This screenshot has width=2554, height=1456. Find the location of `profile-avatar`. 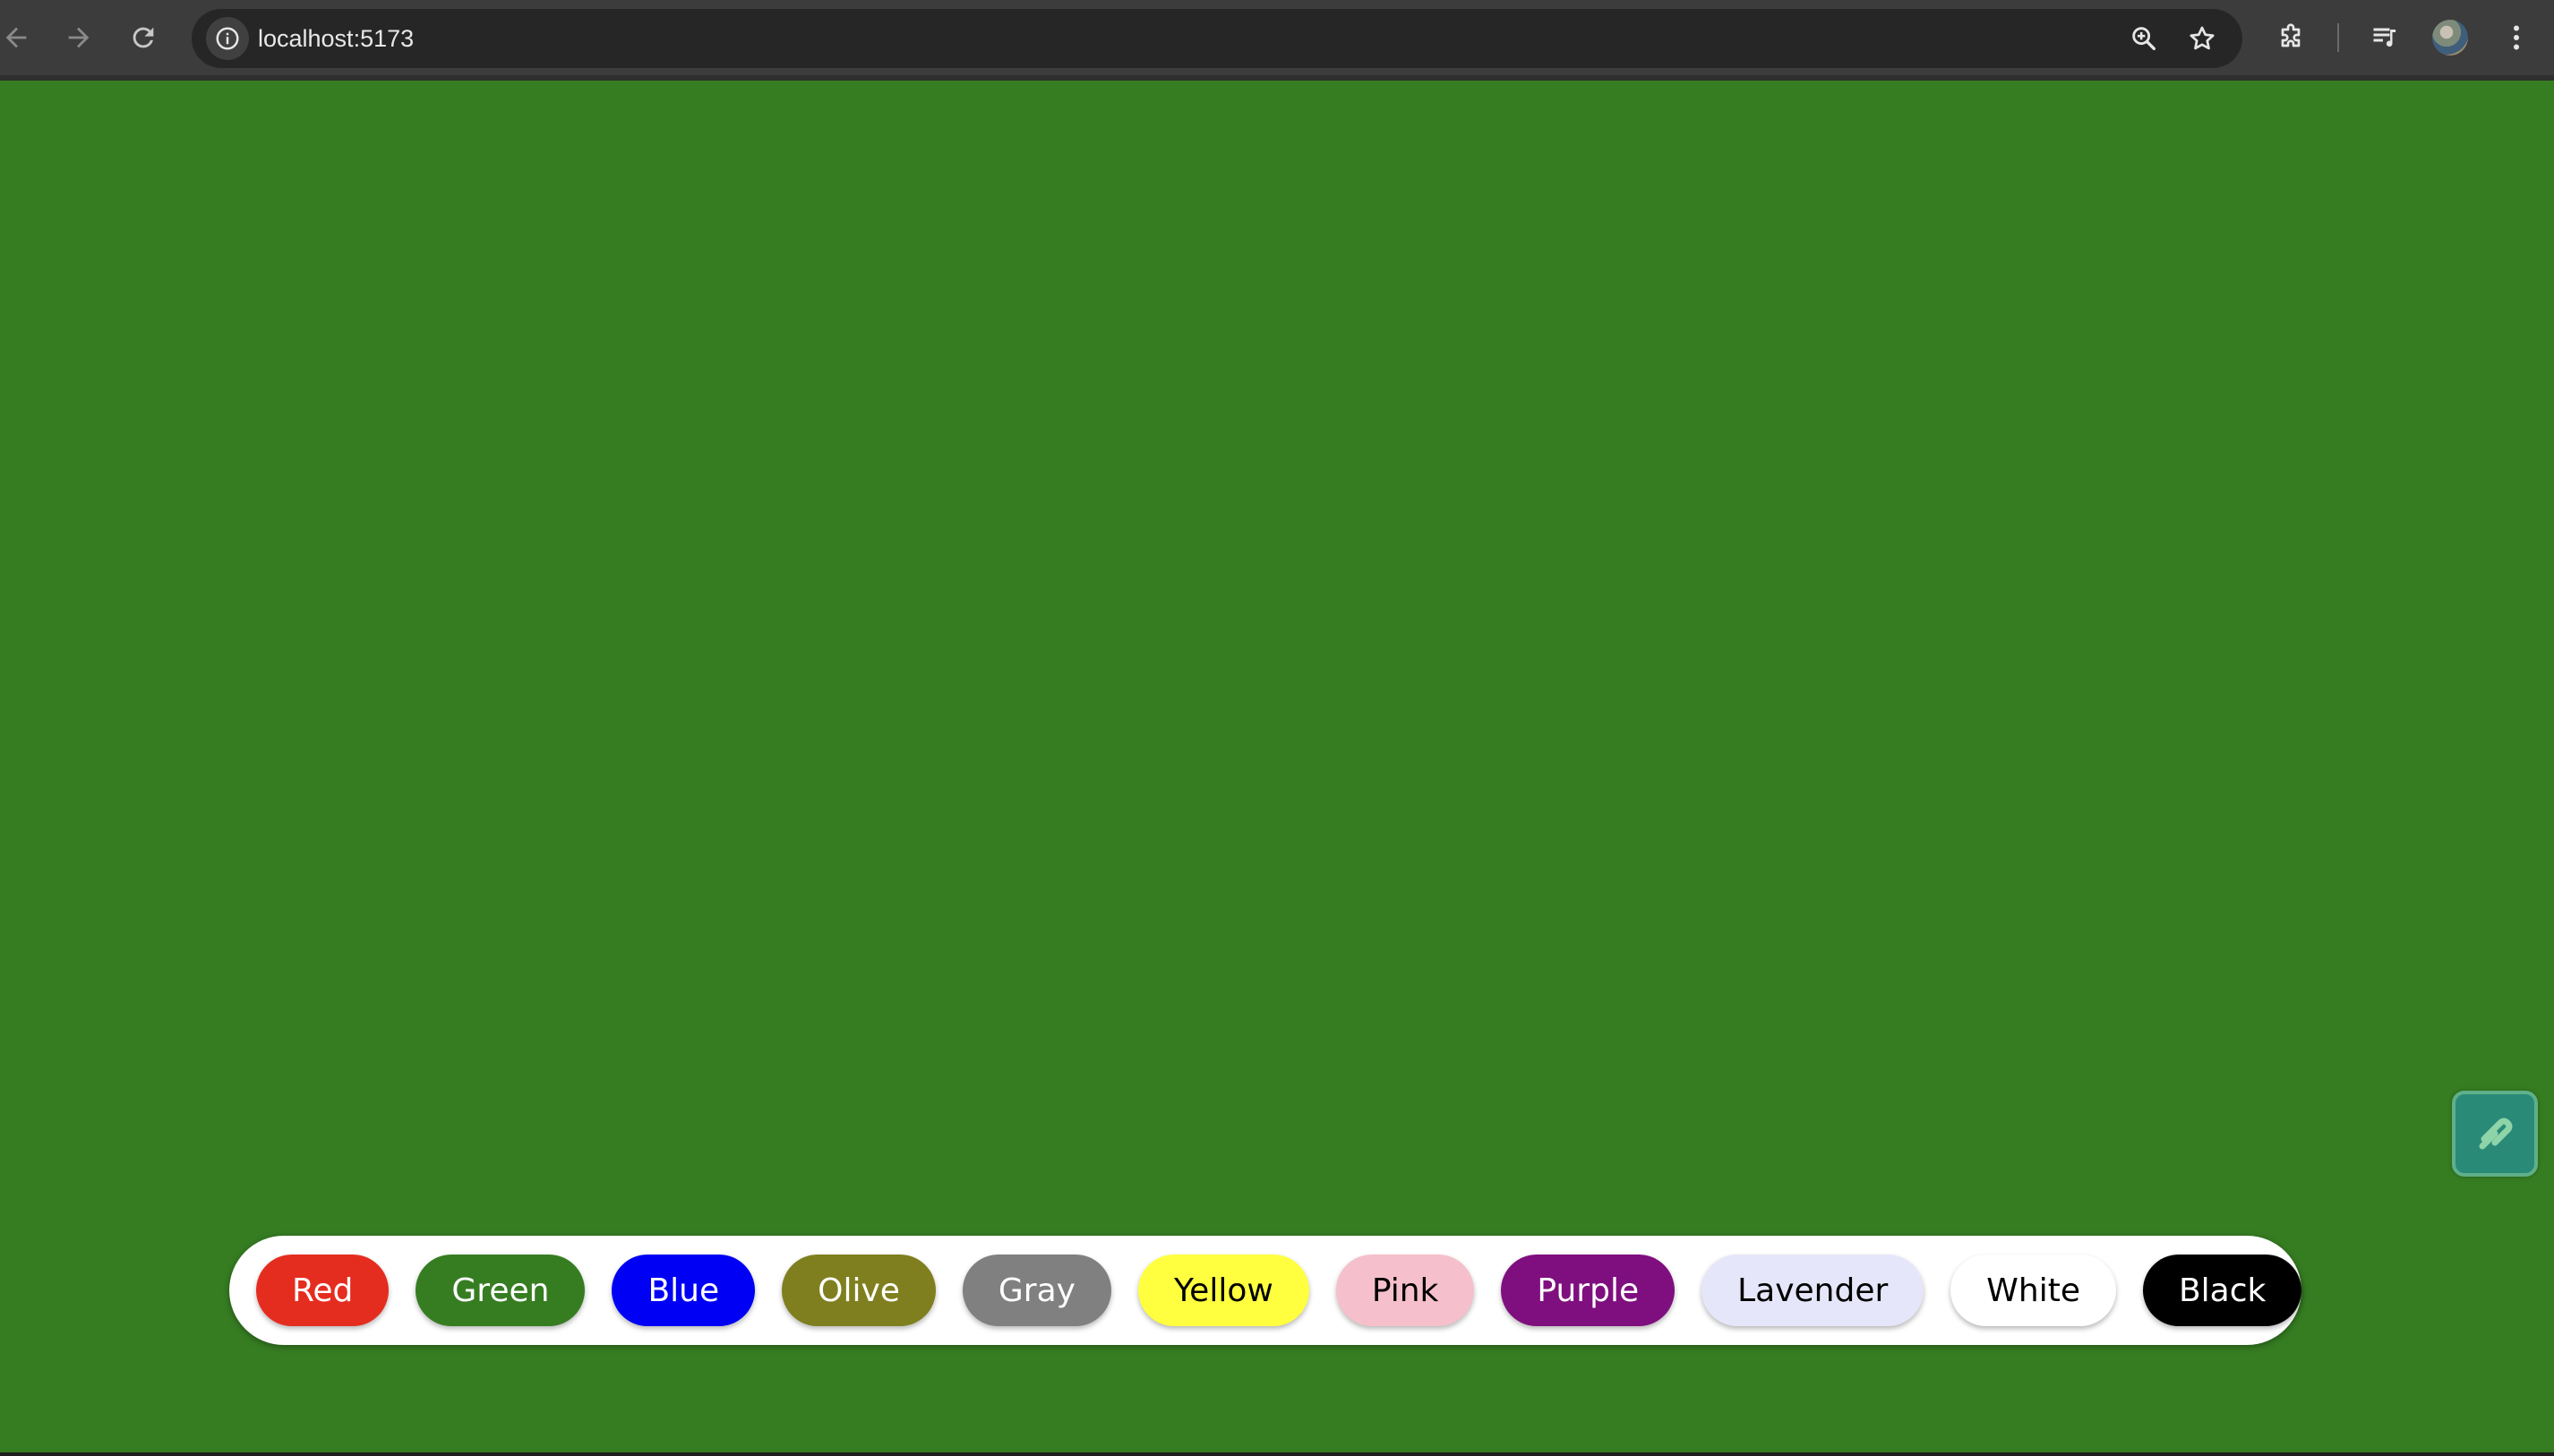

profile-avatar is located at coordinates (2450, 38).